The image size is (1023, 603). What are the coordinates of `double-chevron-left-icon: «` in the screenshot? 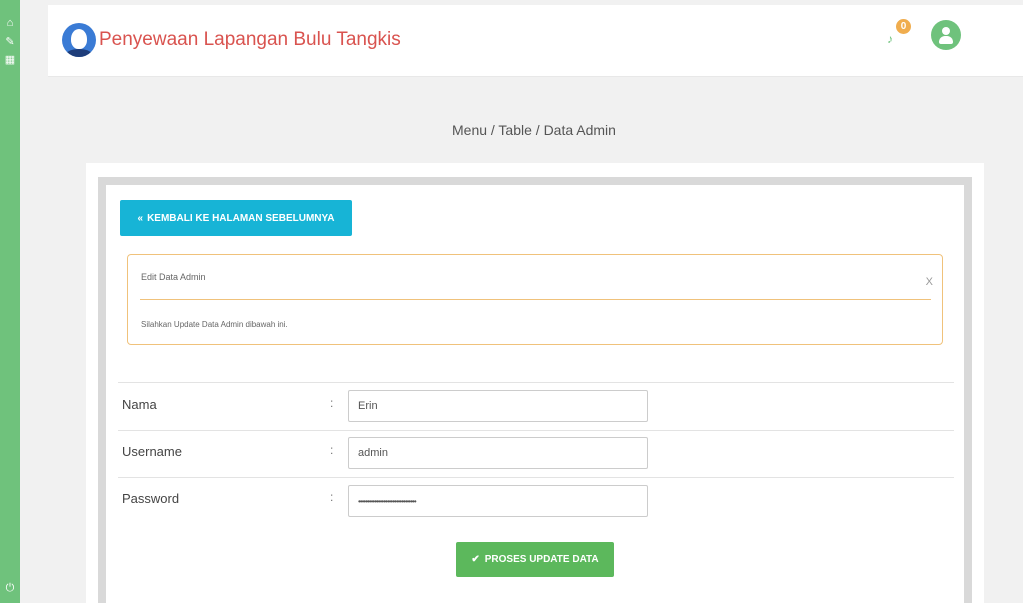 It's located at (140, 218).